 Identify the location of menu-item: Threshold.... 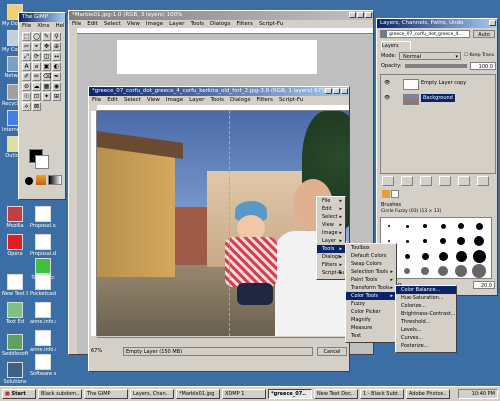
(426, 322).